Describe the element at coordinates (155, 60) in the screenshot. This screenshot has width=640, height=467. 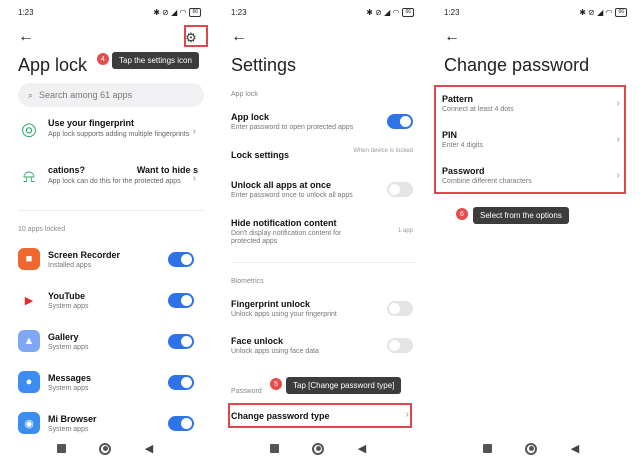
I see `instruction-tooltip: Tap the settings icon` at that location.